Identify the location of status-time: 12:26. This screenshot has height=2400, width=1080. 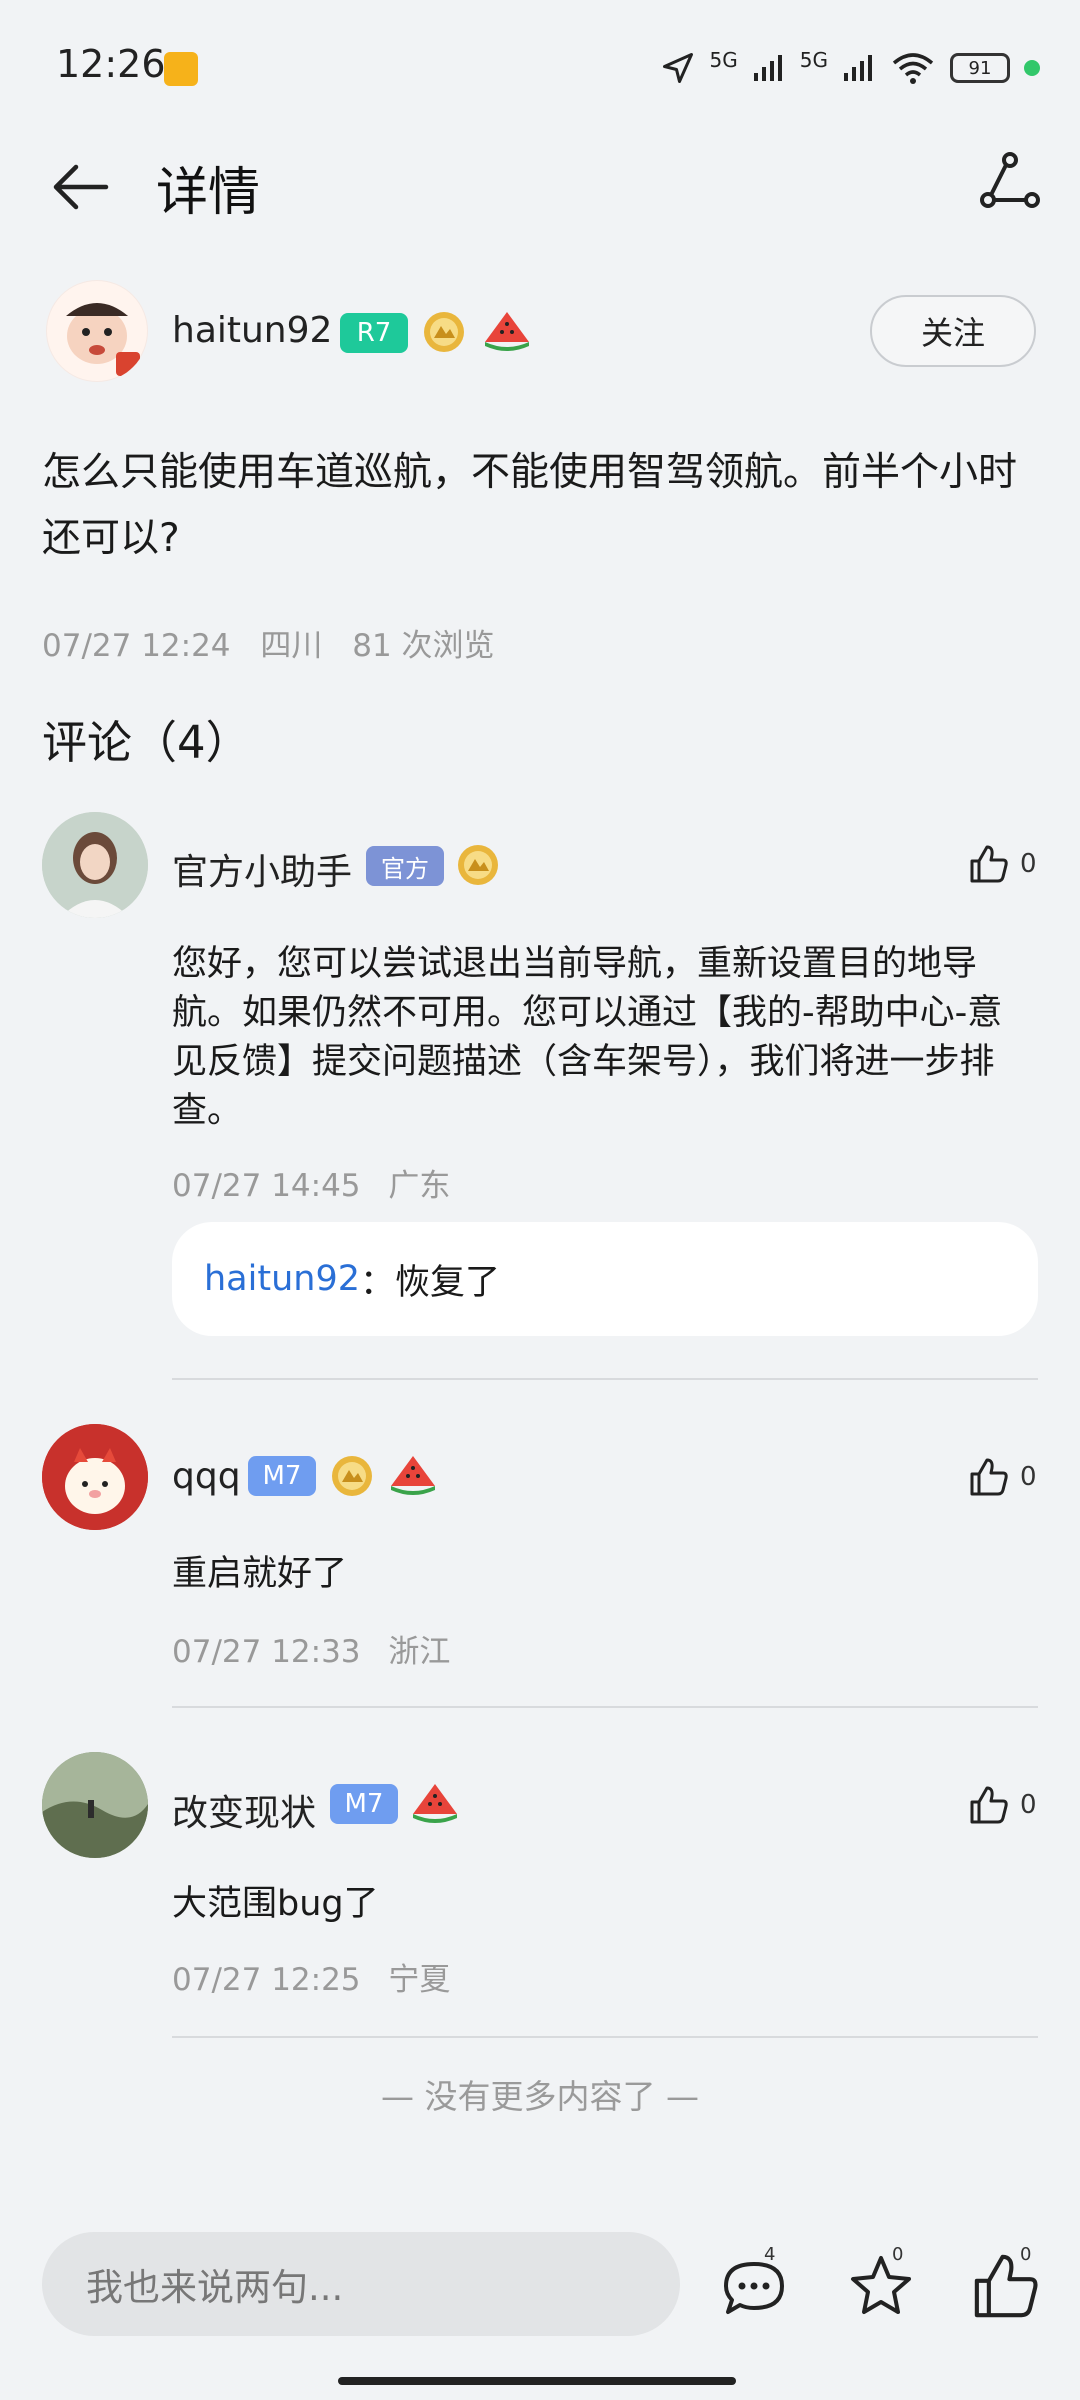
(111, 64).